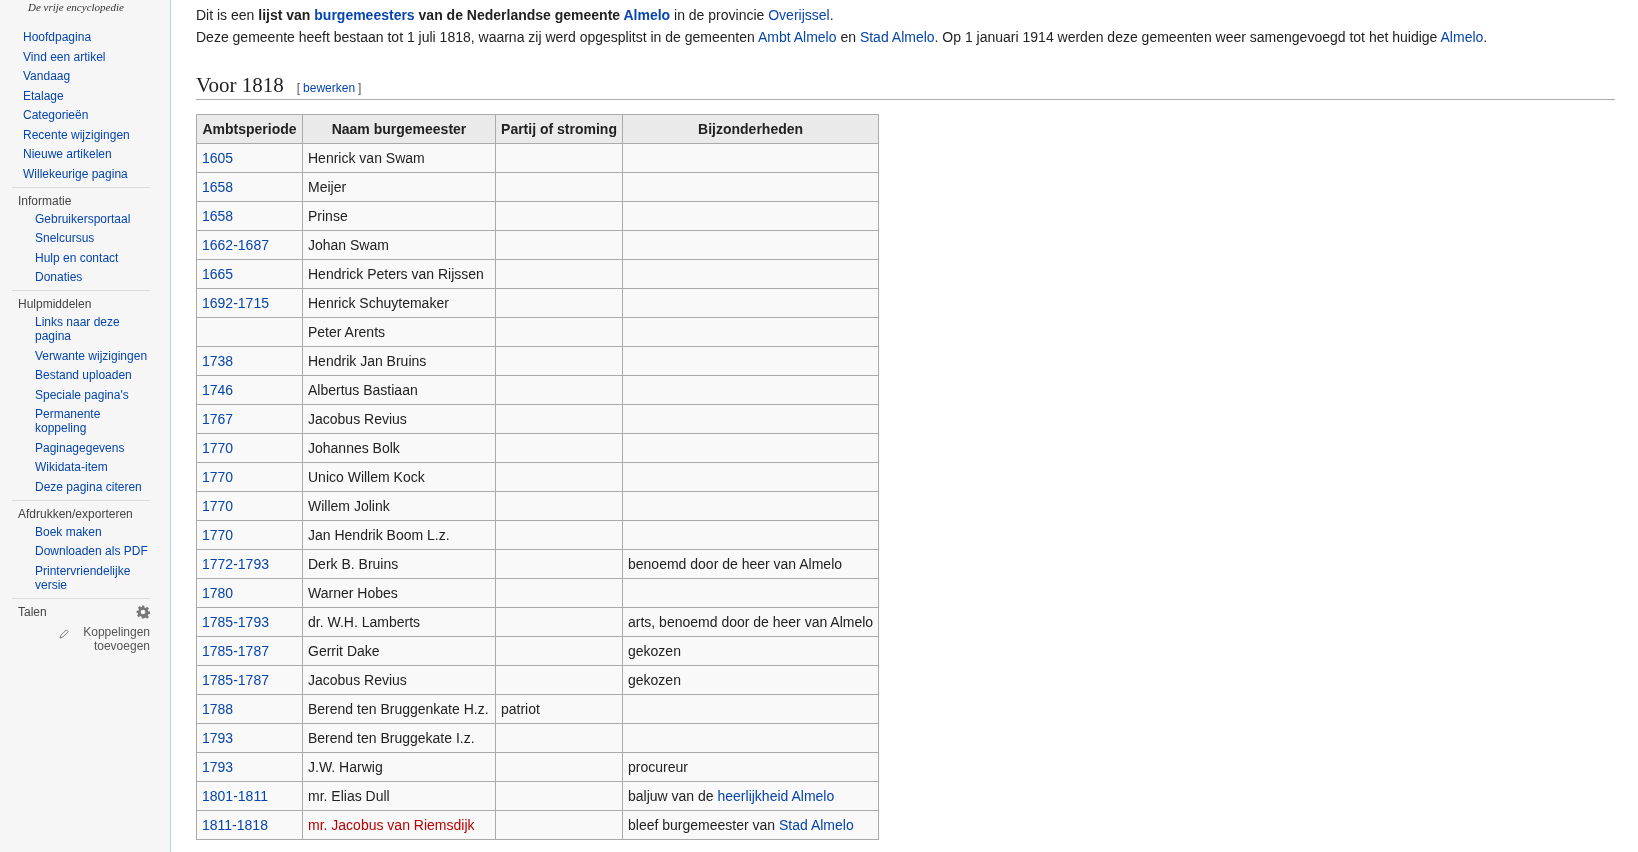  Describe the element at coordinates (218, 158) in the screenshot. I see `year-link: 1605` at that location.